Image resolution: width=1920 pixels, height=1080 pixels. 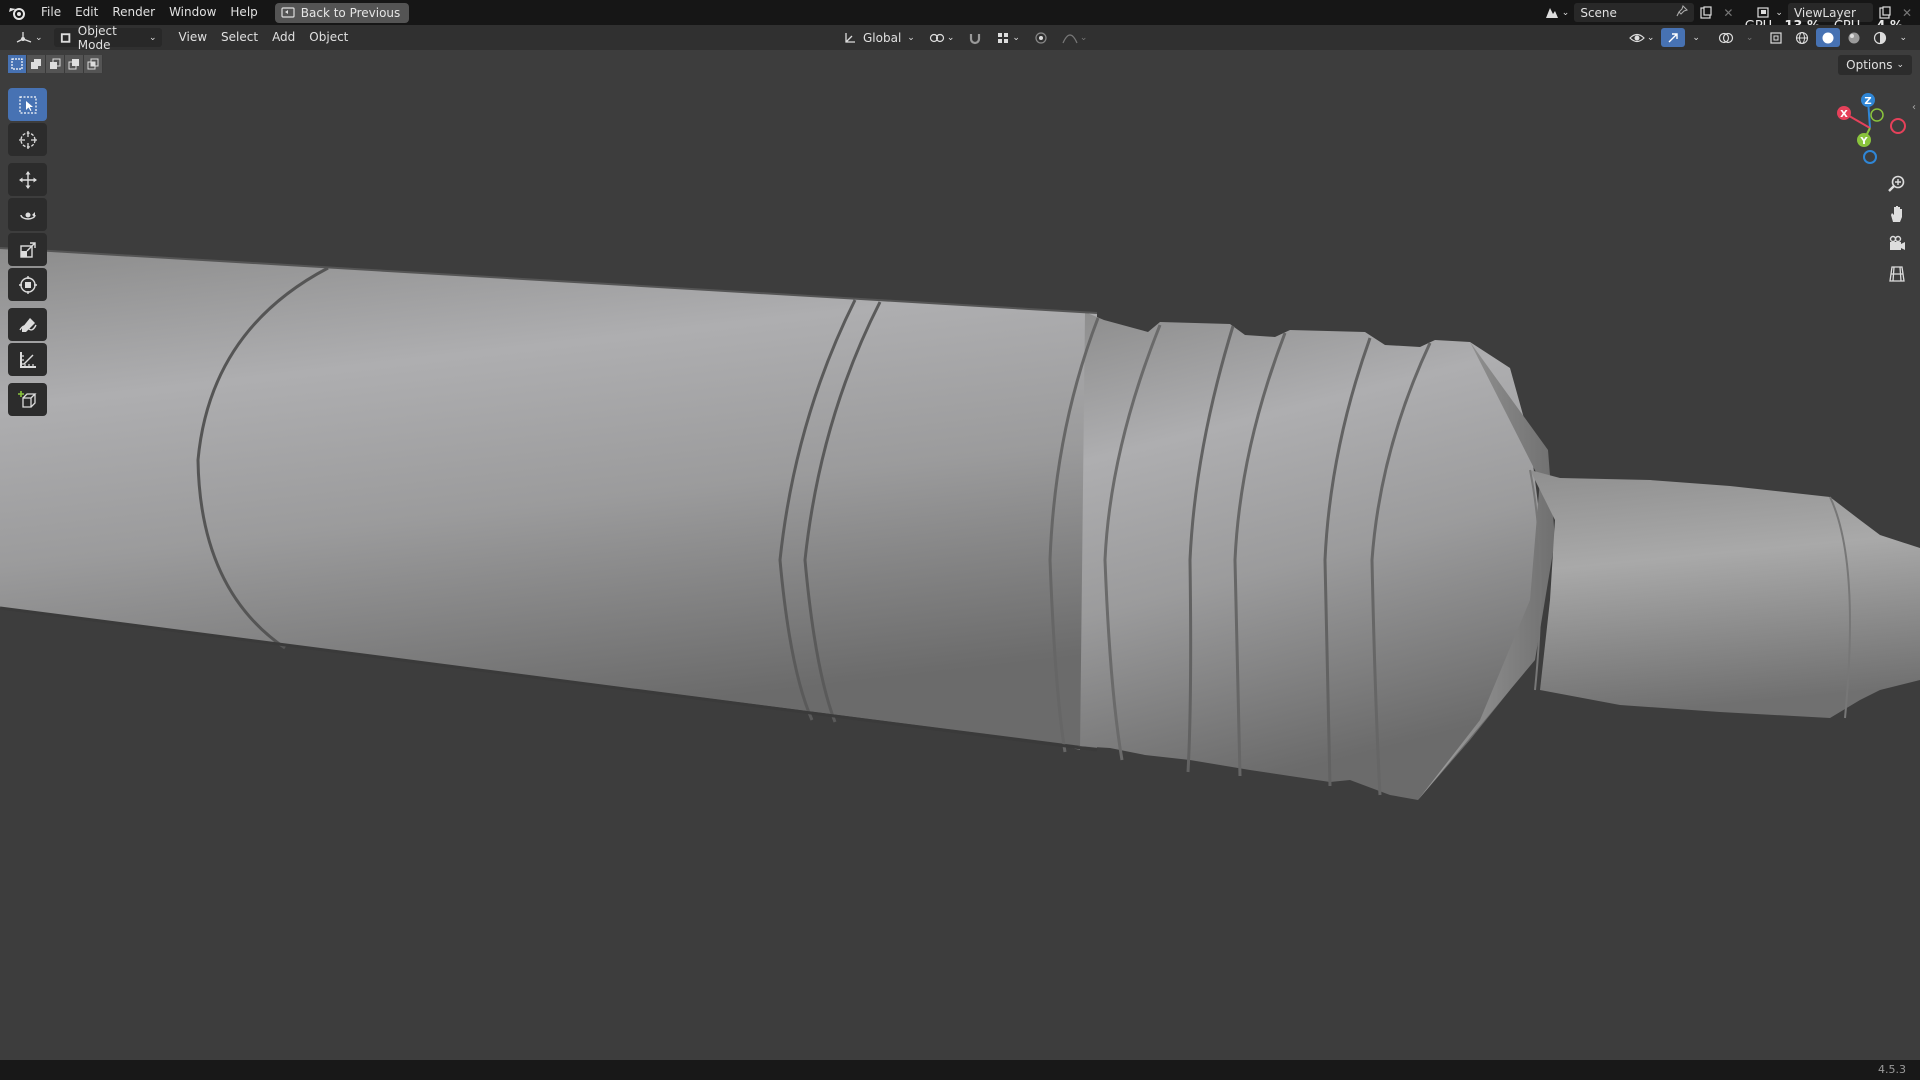 I want to click on cursor-icon, so click(x=27, y=139).